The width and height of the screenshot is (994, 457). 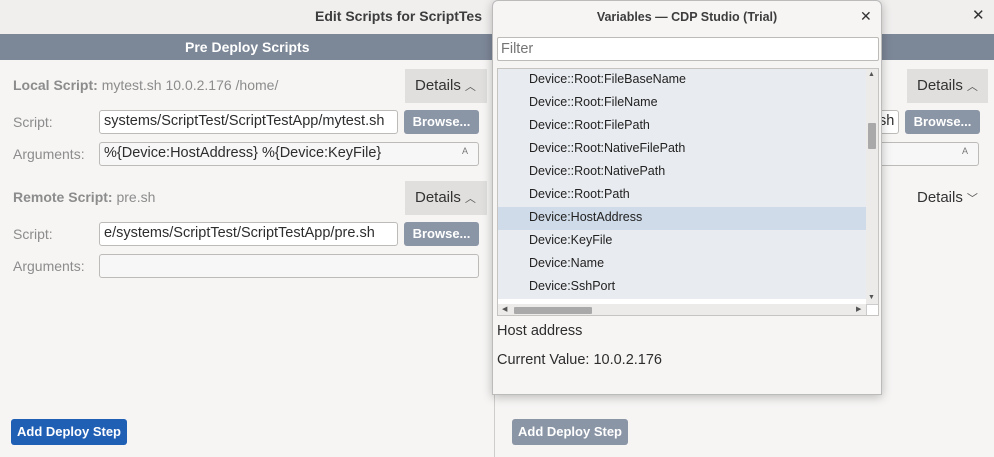 What do you see at coordinates (682, 126) in the screenshot?
I see `list-item: Device::Root:FilePath` at bounding box center [682, 126].